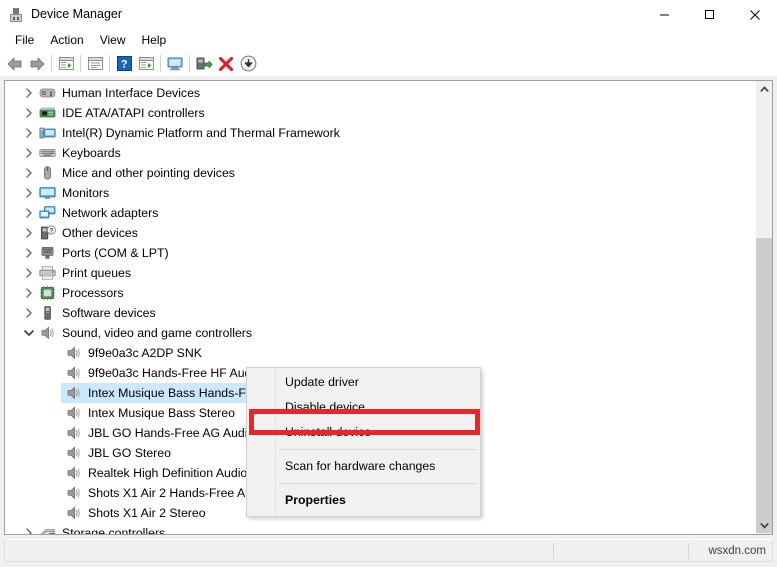 The width and height of the screenshot is (777, 567). What do you see at coordinates (380, 233) in the screenshot?
I see `tree-category-row: ? Other devices` at bounding box center [380, 233].